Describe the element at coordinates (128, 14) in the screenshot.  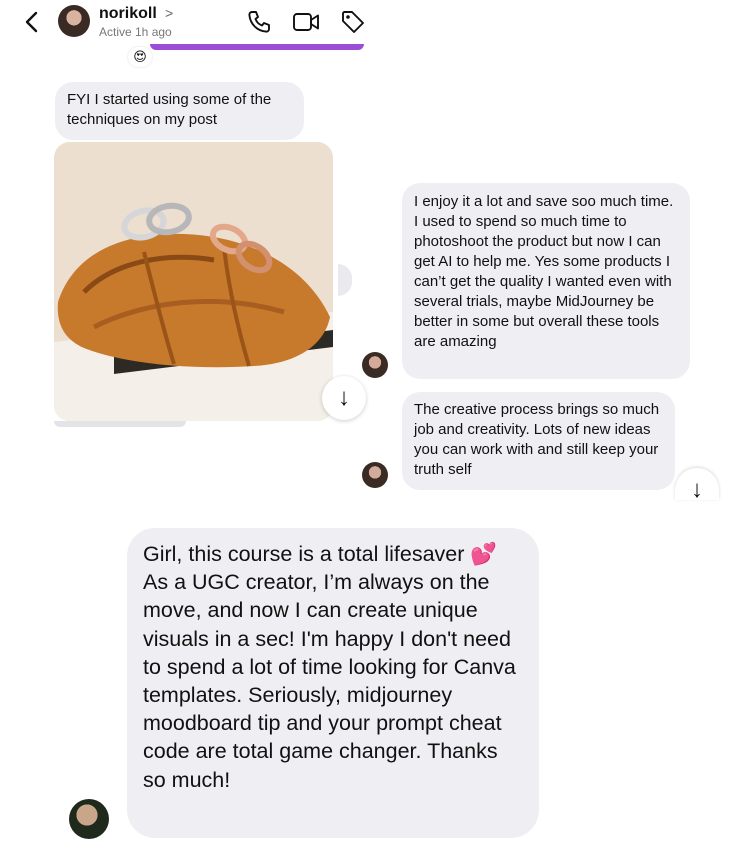
I see `username: norikoll` at that location.